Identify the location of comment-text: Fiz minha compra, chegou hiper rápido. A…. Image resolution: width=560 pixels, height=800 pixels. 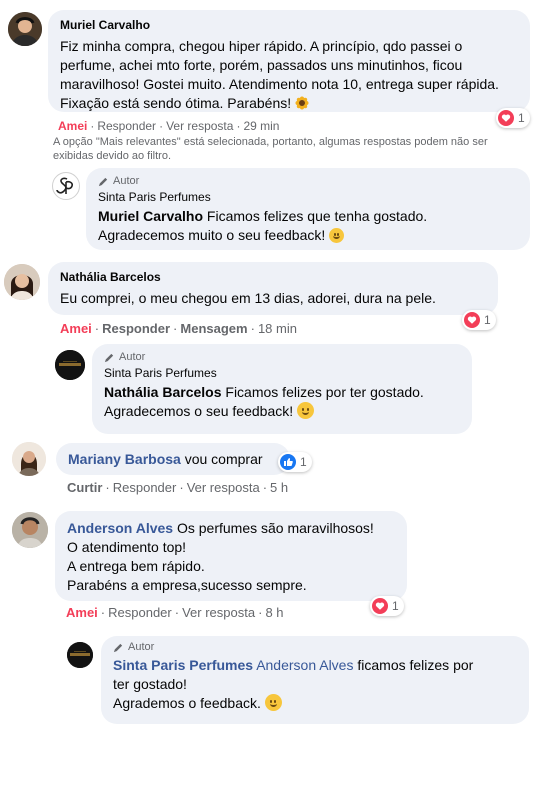
(279, 74).